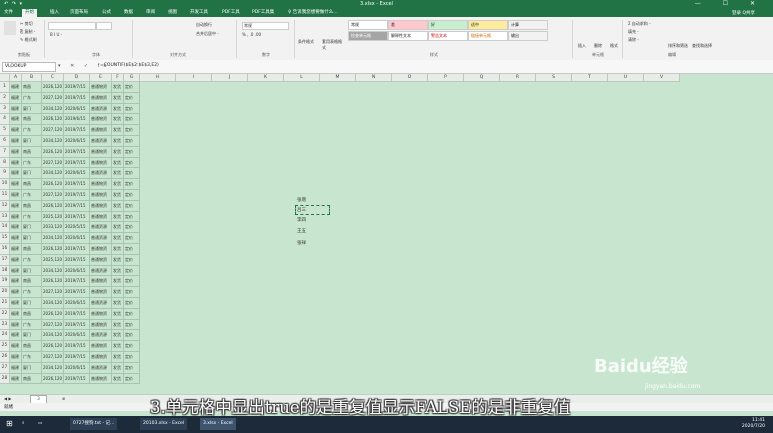 The image size is (773, 433). Describe the element at coordinates (614, 46) in the screenshot. I see `format-cells-button: 格式` at that location.